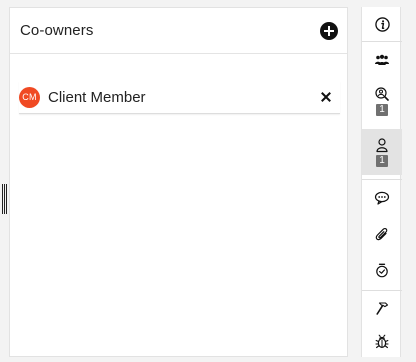  What do you see at coordinates (5, 199) in the screenshot?
I see `panel-resize-handle` at bounding box center [5, 199].